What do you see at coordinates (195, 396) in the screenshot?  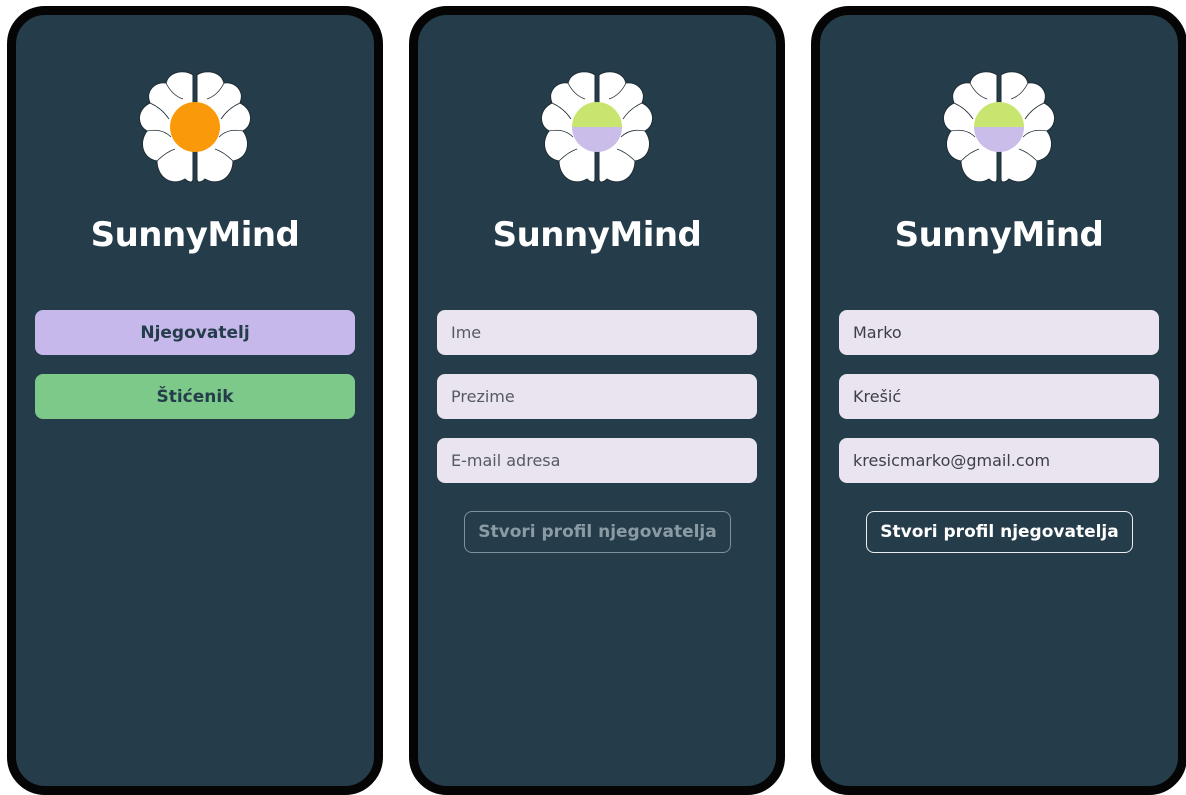 I see `ward-button: Štićenik` at bounding box center [195, 396].